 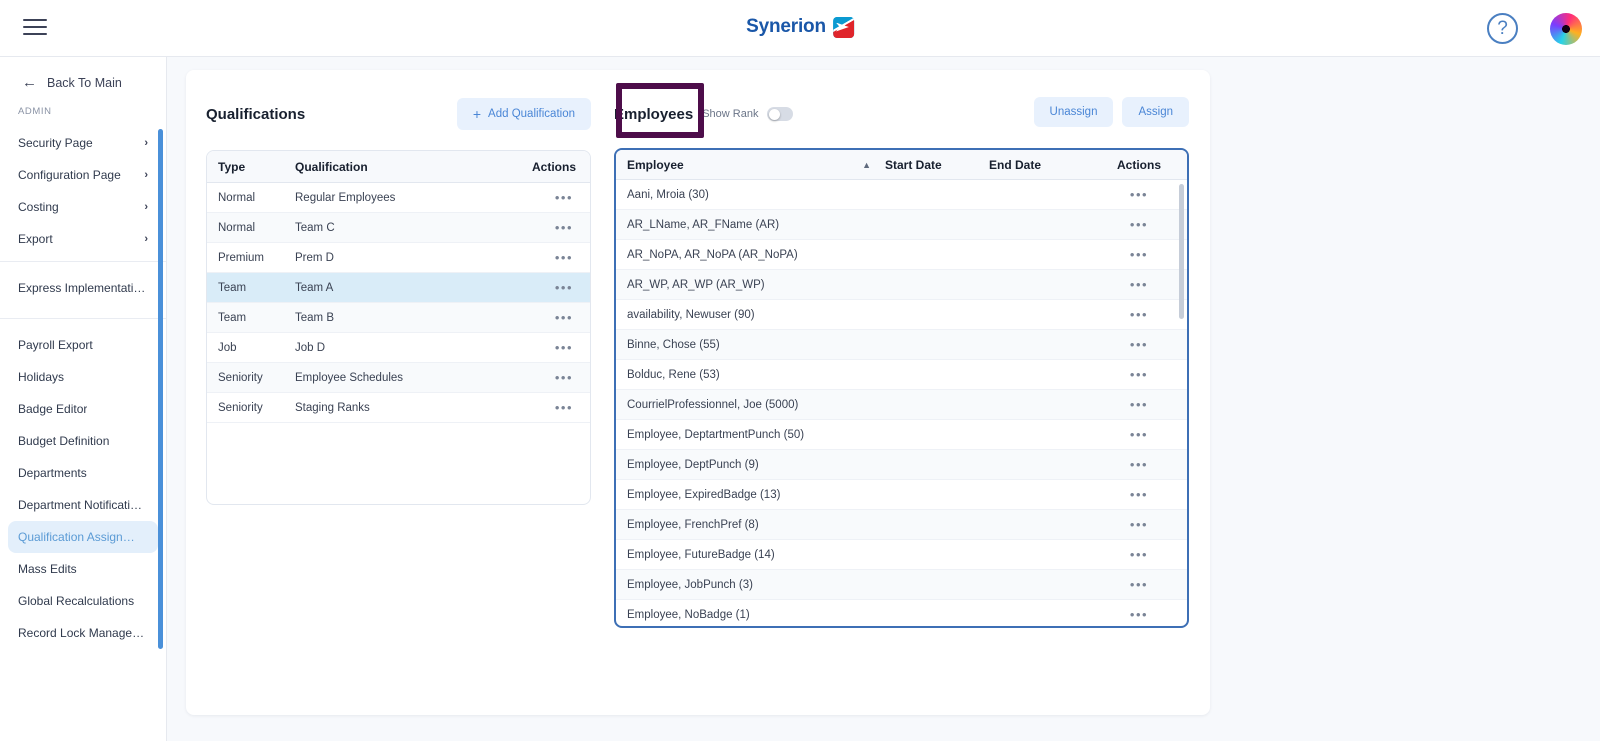 I want to click on table-row: Seniority Staging Ranks •••, so click(x=398, y=408).